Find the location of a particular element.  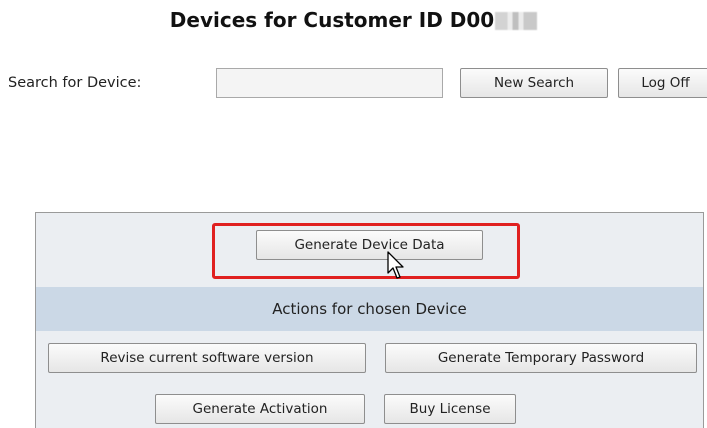

buy-license-button: Buy License is located at coordinates (450, 409).